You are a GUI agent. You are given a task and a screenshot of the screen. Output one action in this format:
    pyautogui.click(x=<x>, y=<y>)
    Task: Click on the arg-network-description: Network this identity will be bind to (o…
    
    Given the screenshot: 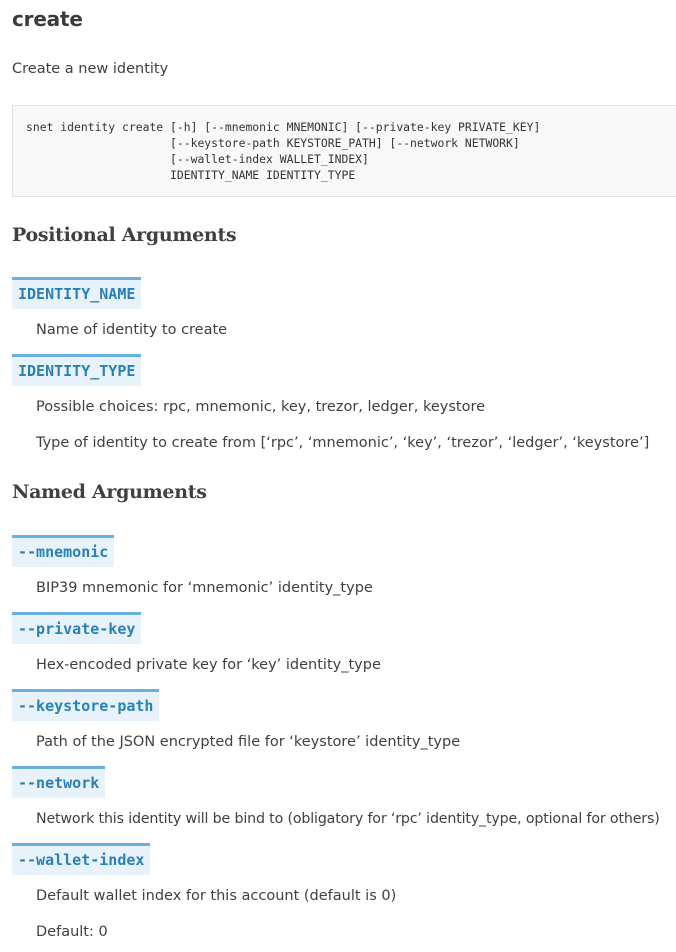 What is the action you would take?
    pyautogui.click(x=348, y=819)
    